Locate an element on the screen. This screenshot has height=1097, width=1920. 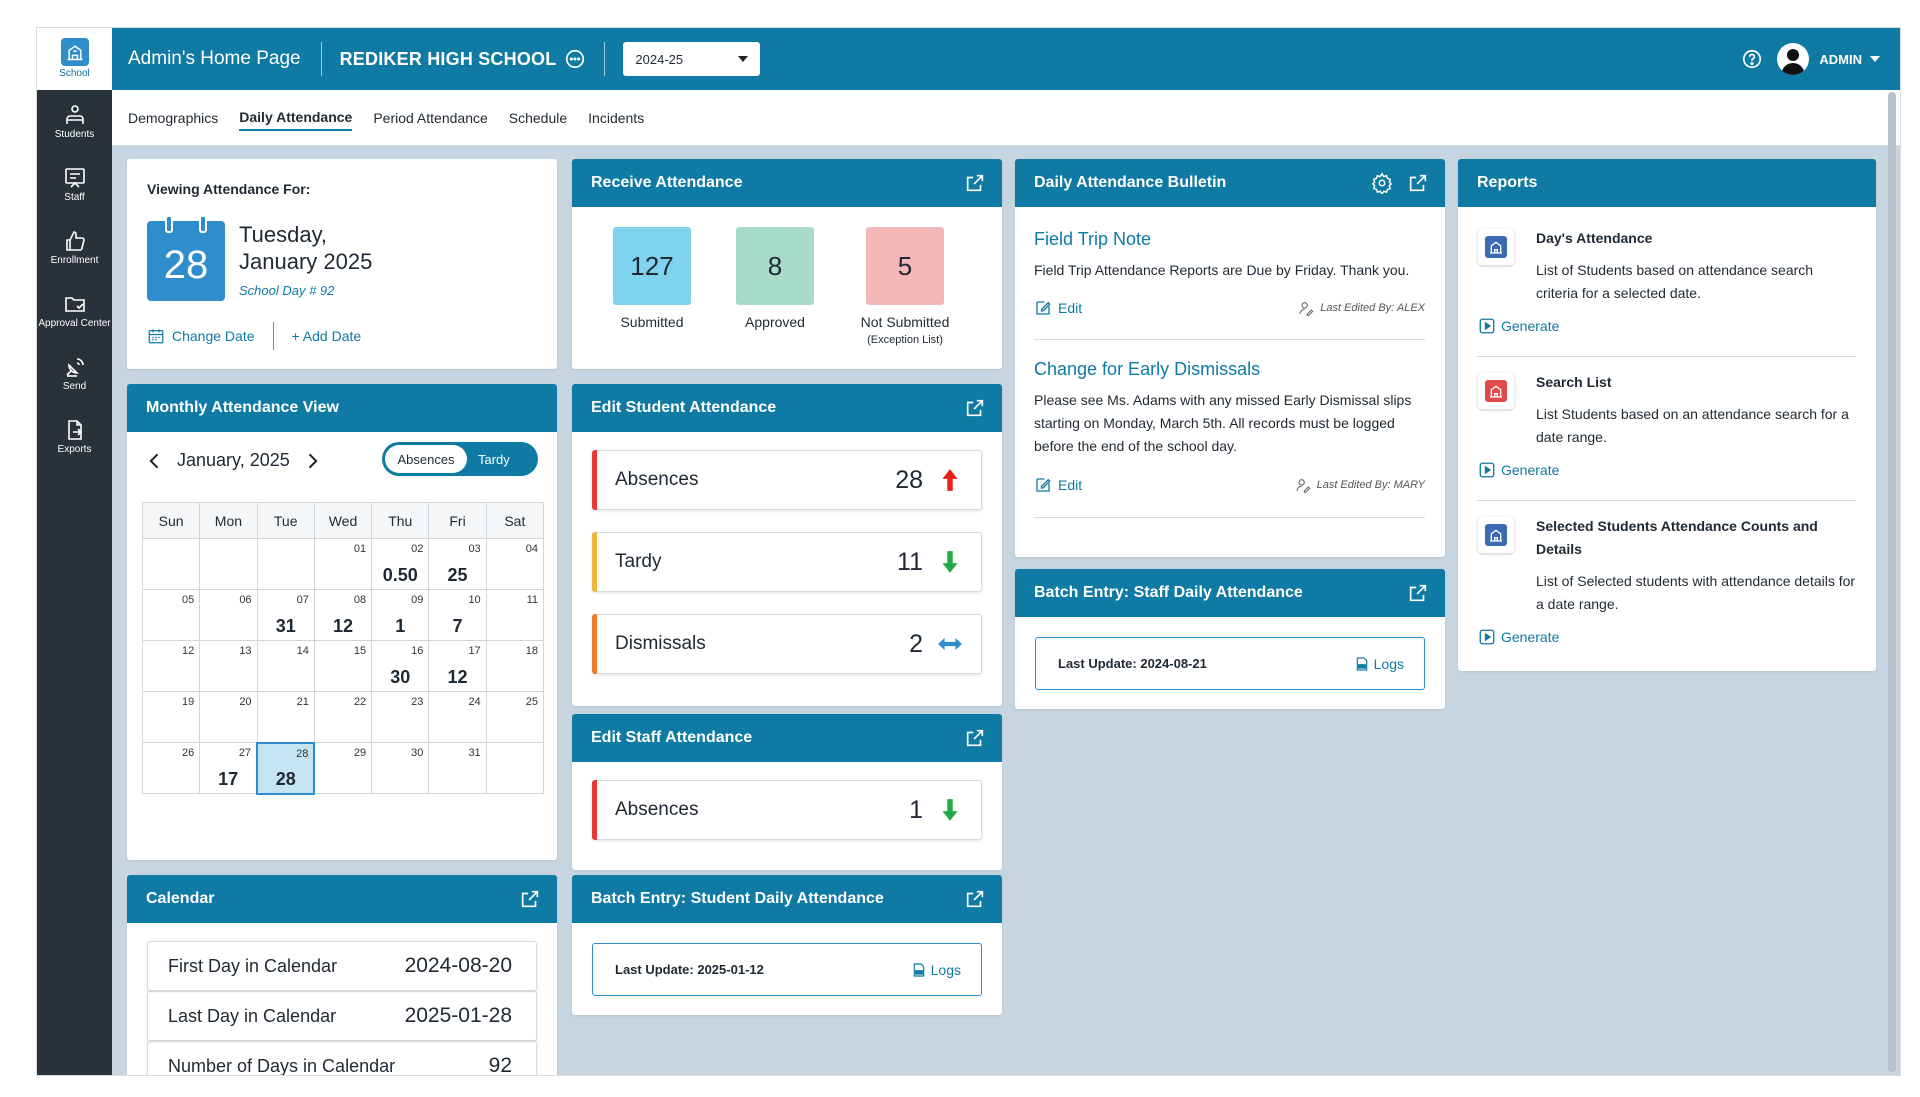
approved-stat: 8 Approved is located at coordinates (775, 278).